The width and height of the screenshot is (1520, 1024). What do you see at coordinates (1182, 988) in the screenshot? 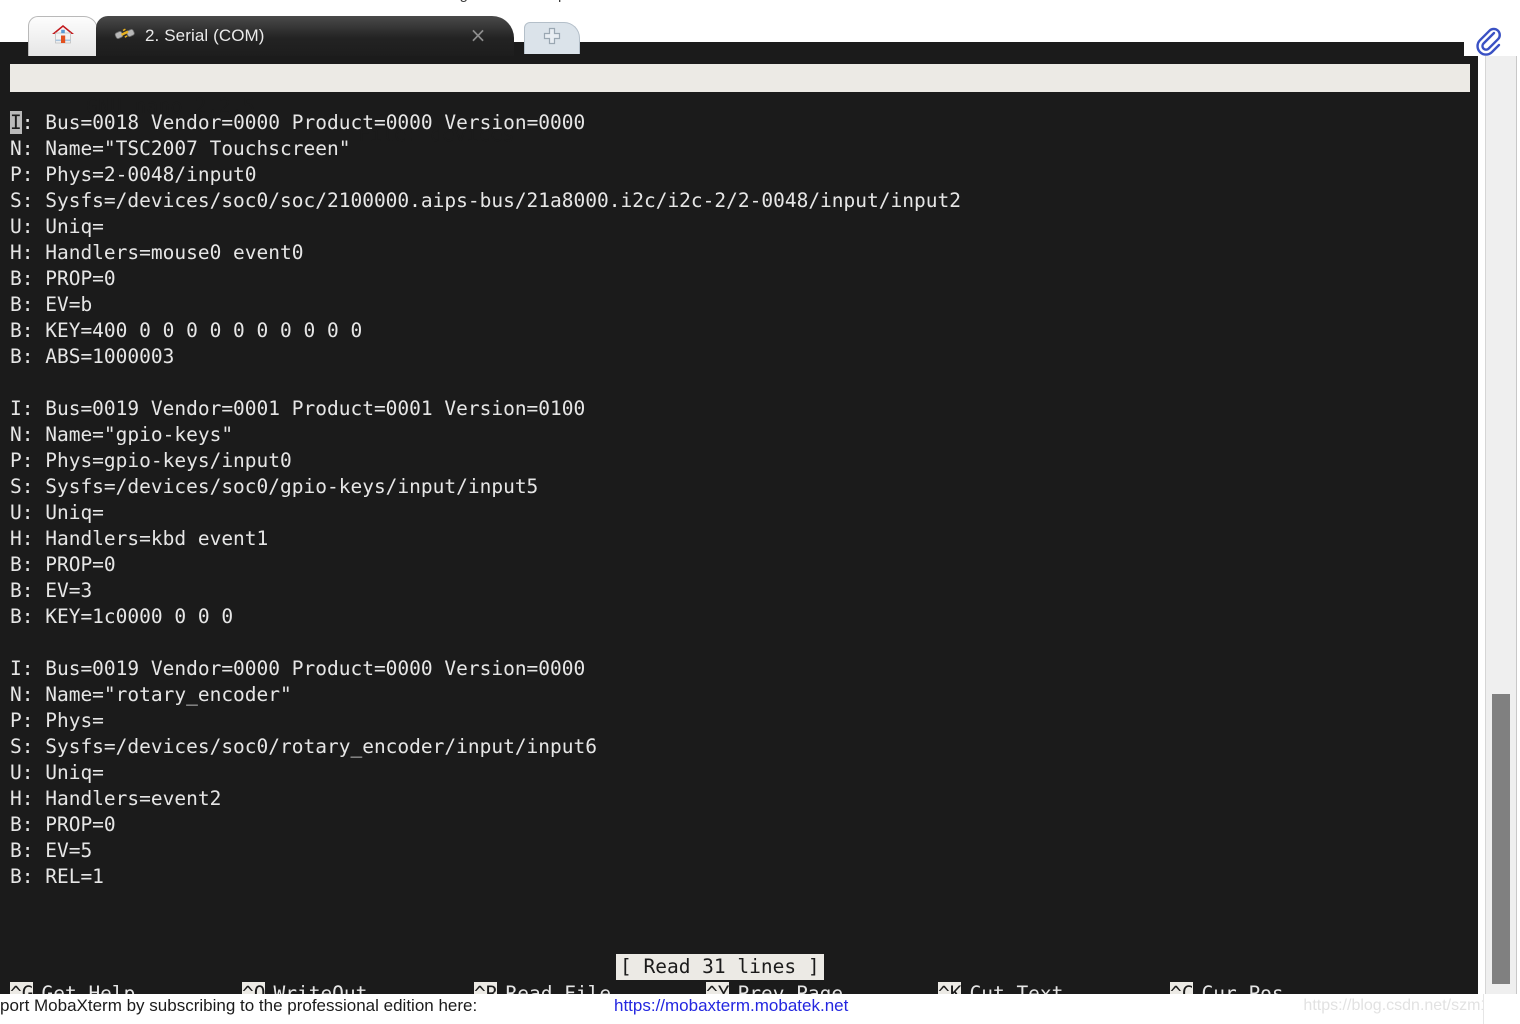
I see `shortcut-key: ^C` at bounding box center [1182, 988].